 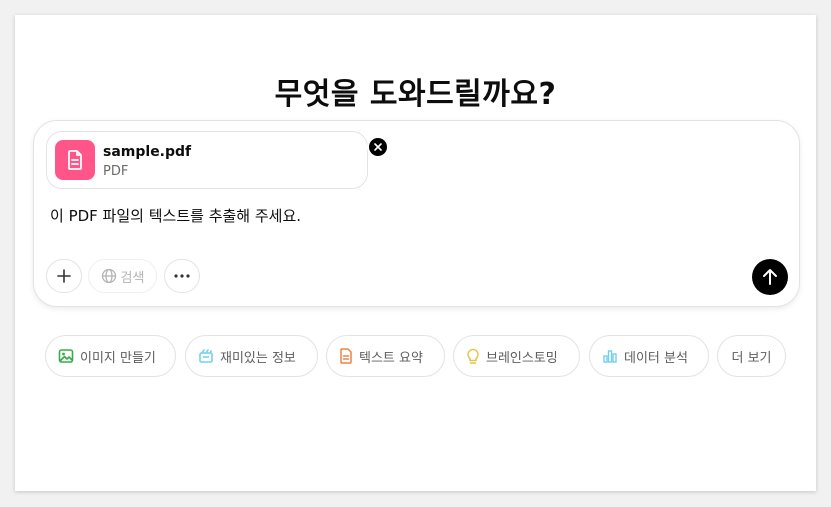 I want to click on close-icon, so click(x=378, y=147).